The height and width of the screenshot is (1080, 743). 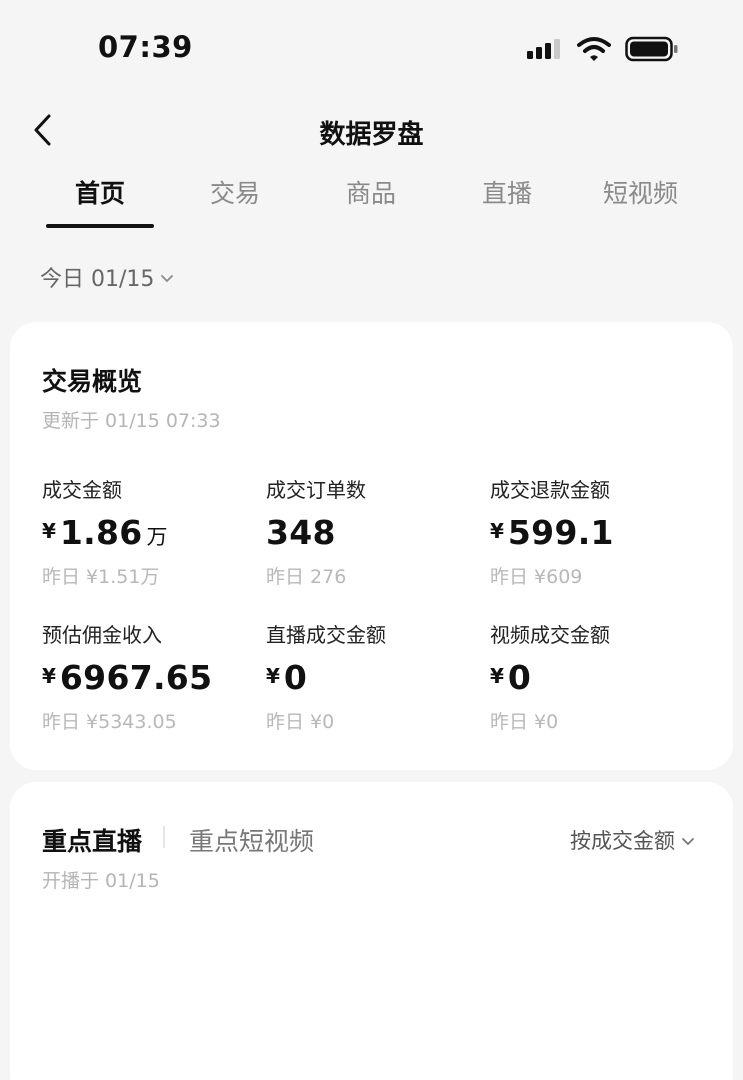 I want to click on tab-live: 直播, so click(x=507, y=192).